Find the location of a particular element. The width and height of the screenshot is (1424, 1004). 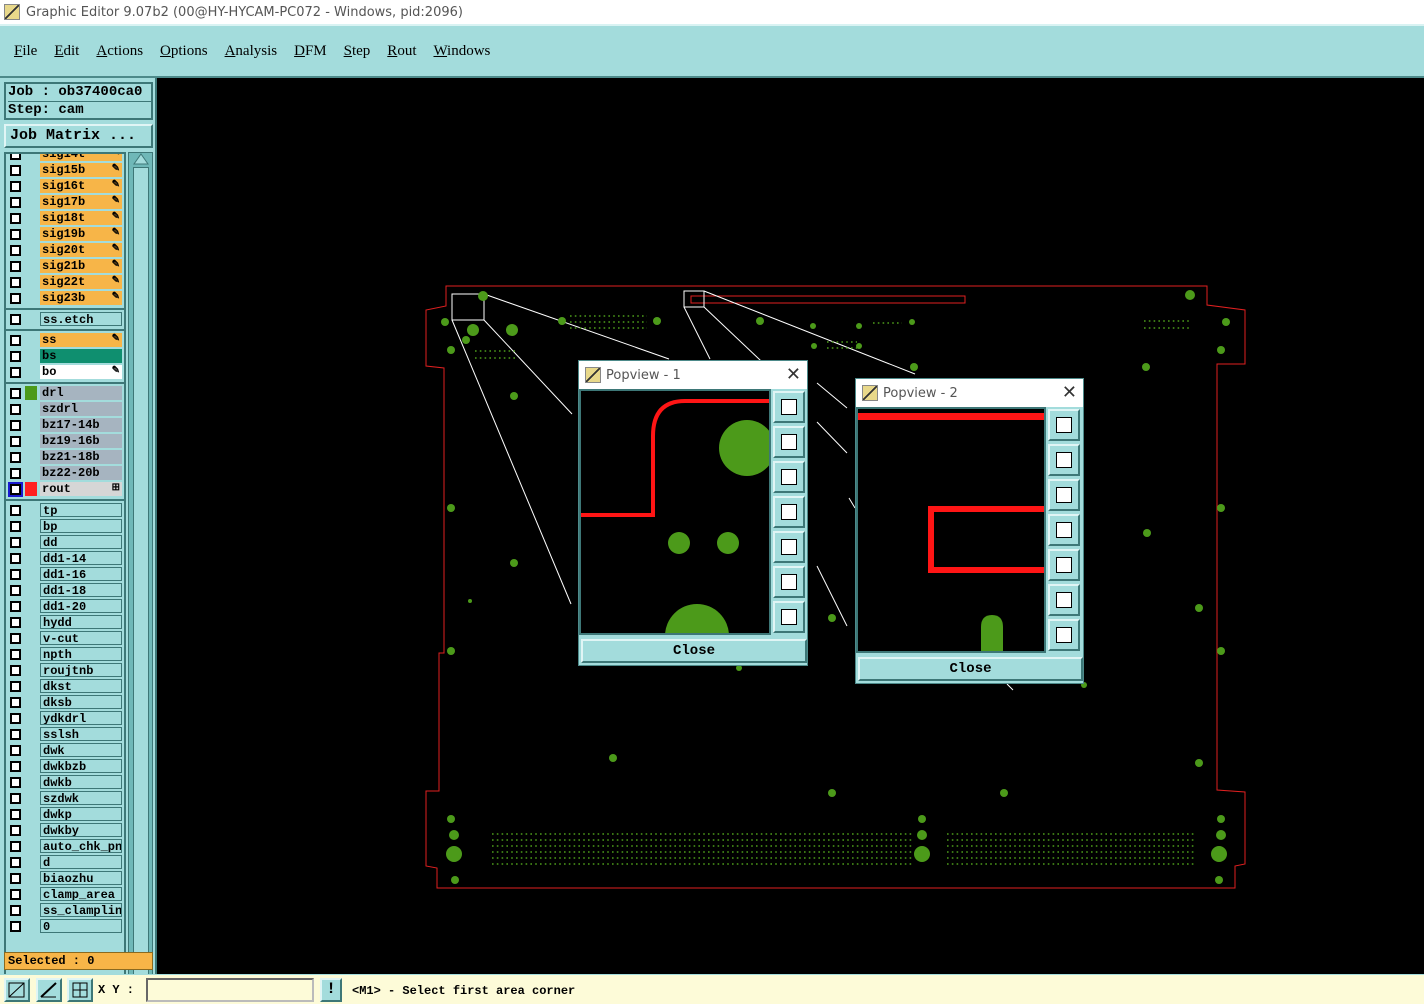

layer-name: bz21-18b is located at coordinates (81, 457).